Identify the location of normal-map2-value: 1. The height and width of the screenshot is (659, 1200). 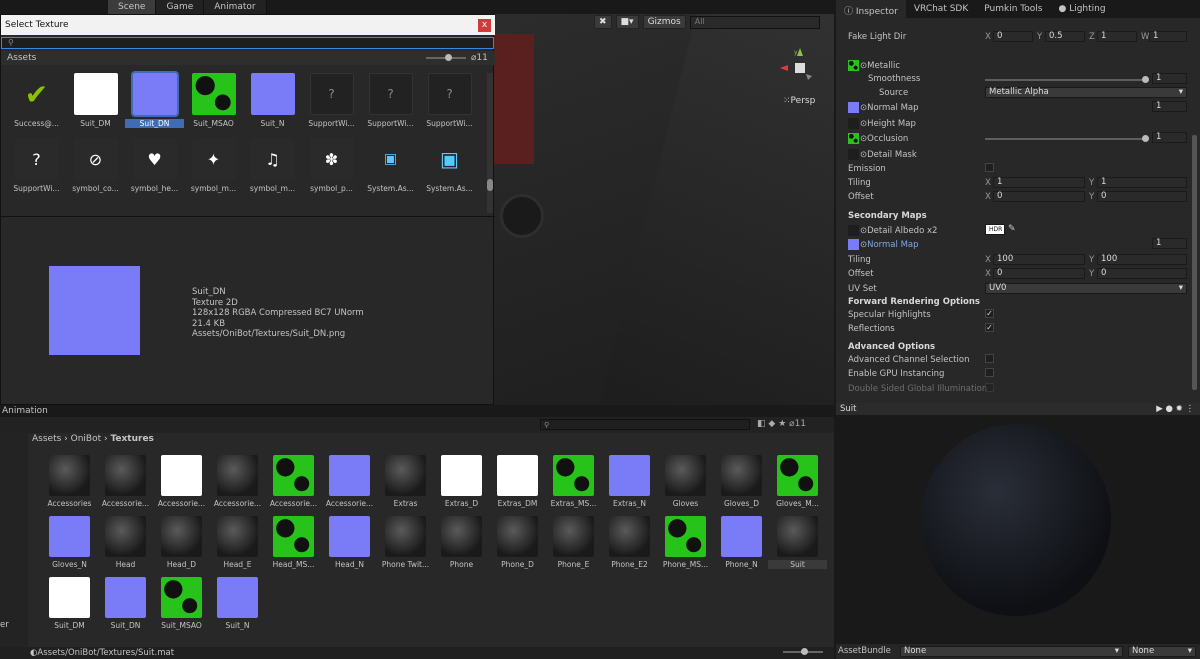
(1169, 243).